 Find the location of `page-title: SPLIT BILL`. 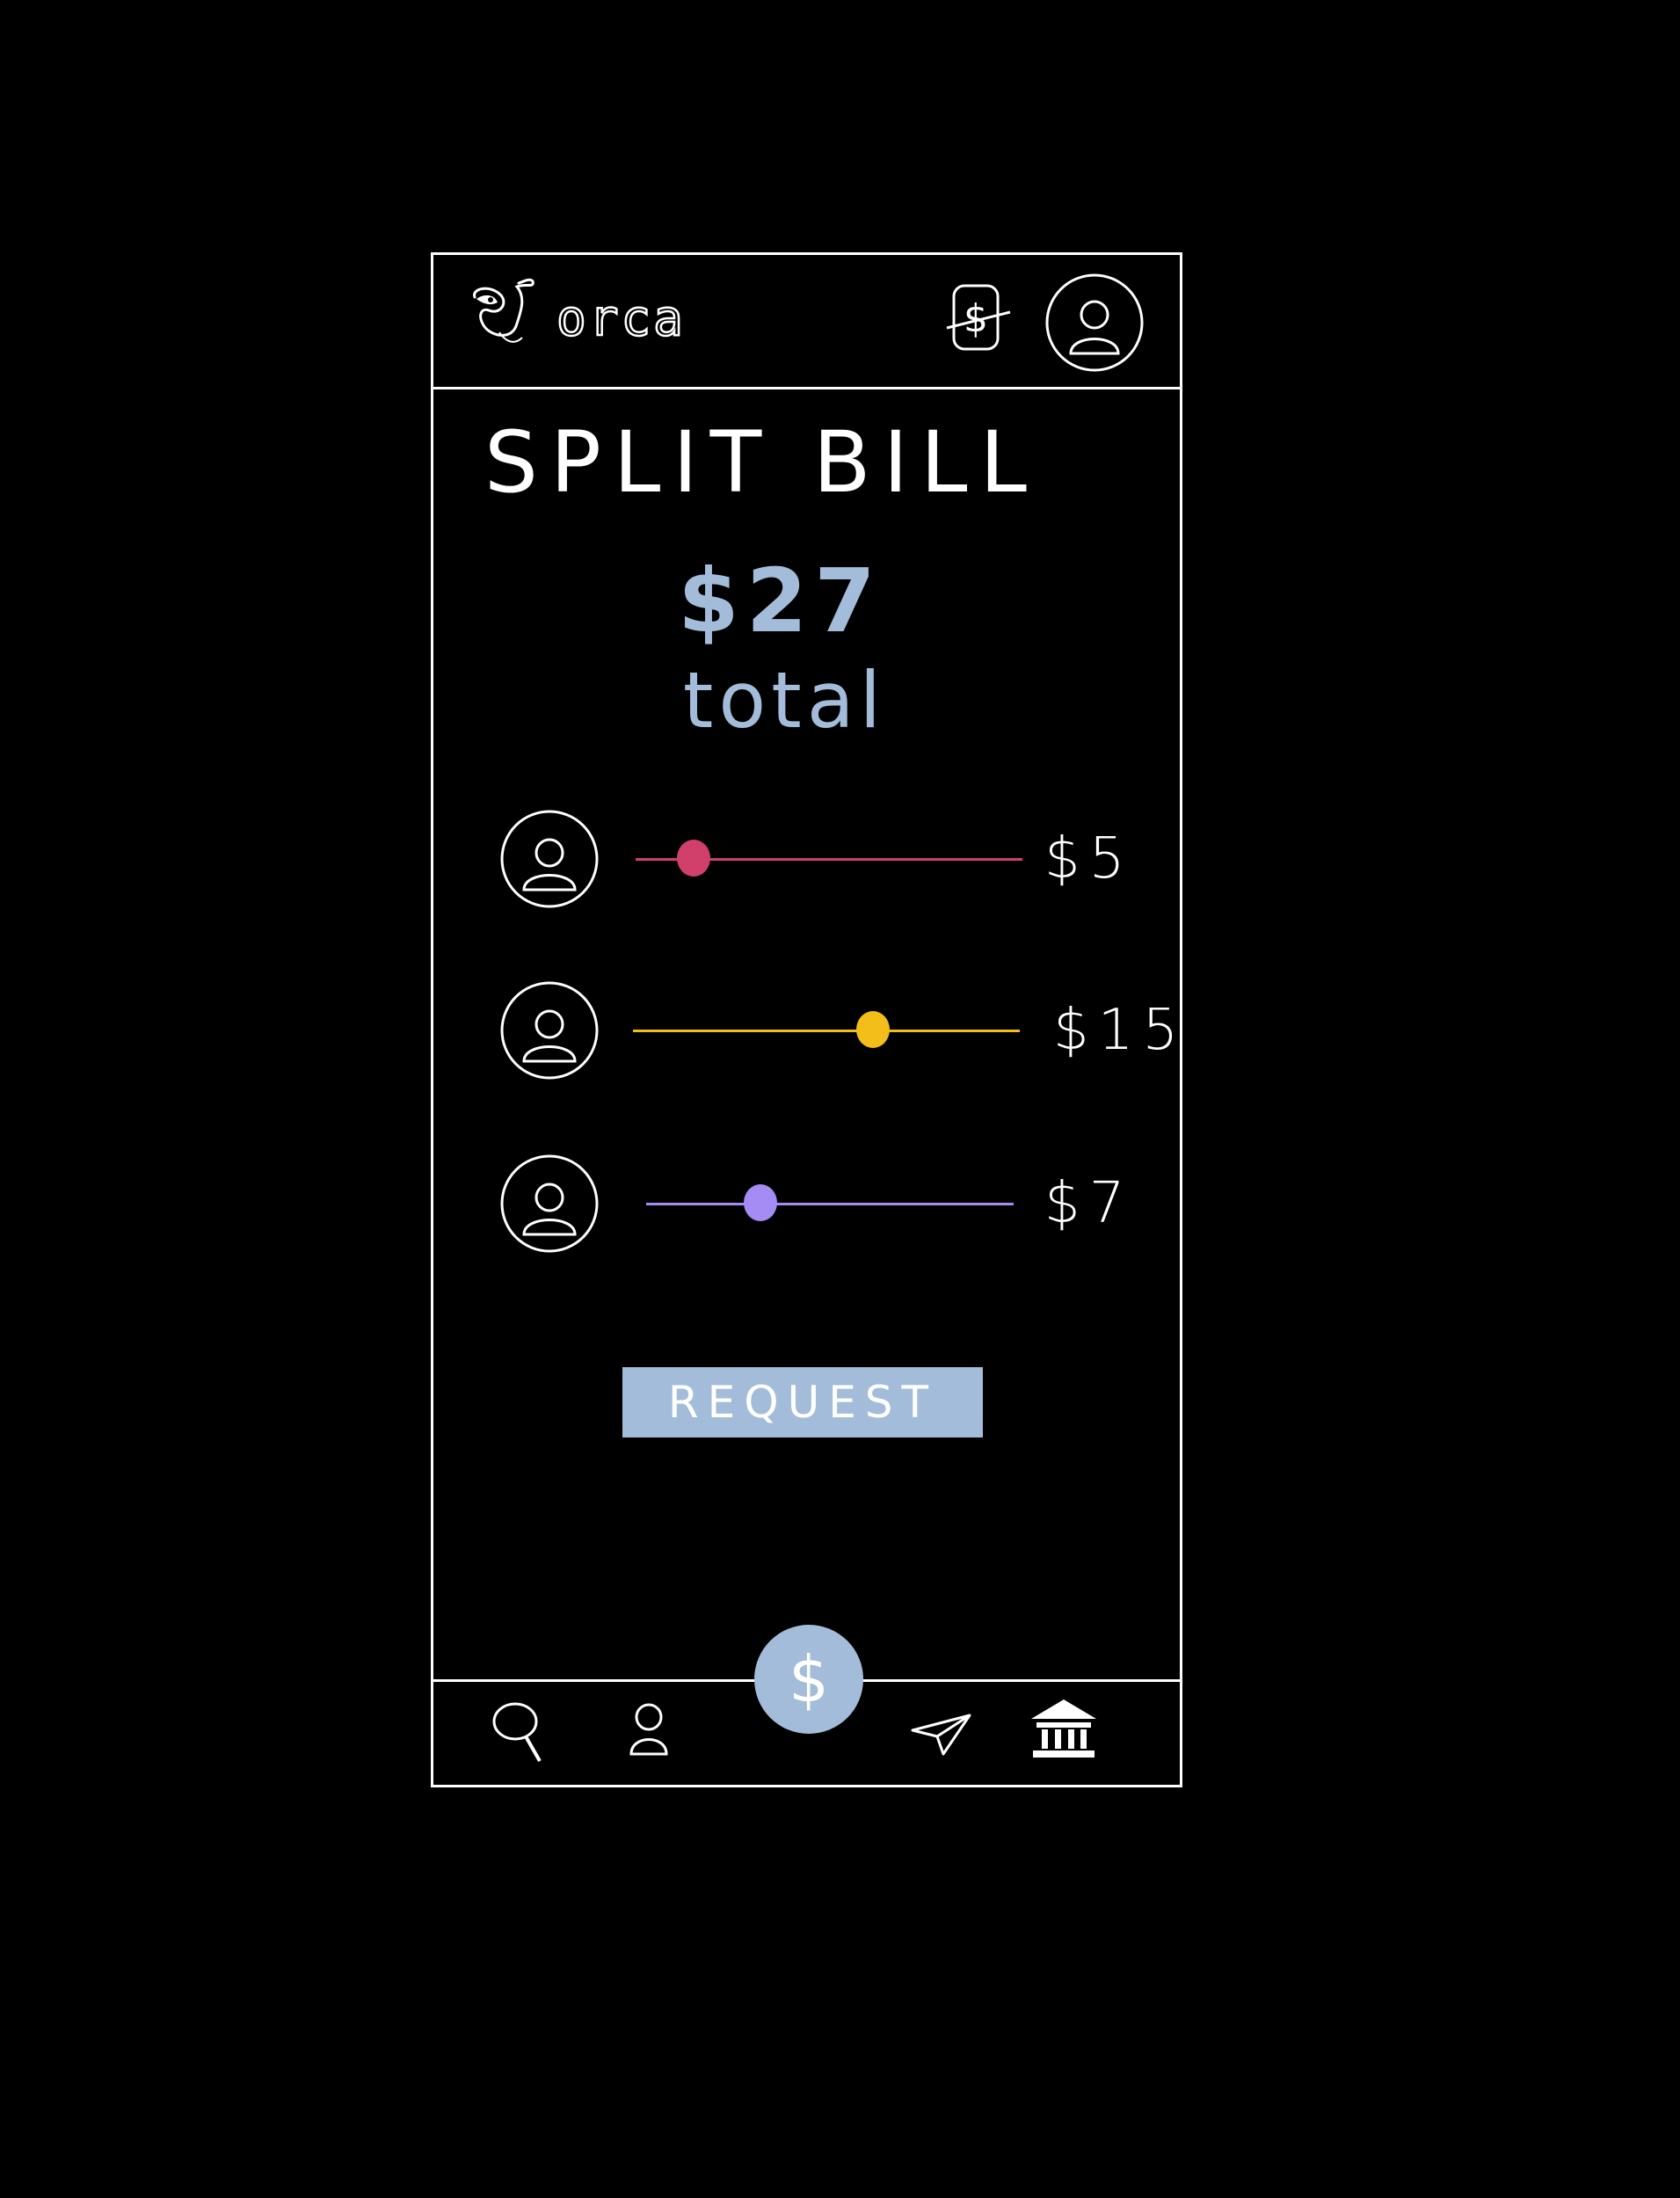

page-title: SPLIT BILL is located at coordinates (761, 462).